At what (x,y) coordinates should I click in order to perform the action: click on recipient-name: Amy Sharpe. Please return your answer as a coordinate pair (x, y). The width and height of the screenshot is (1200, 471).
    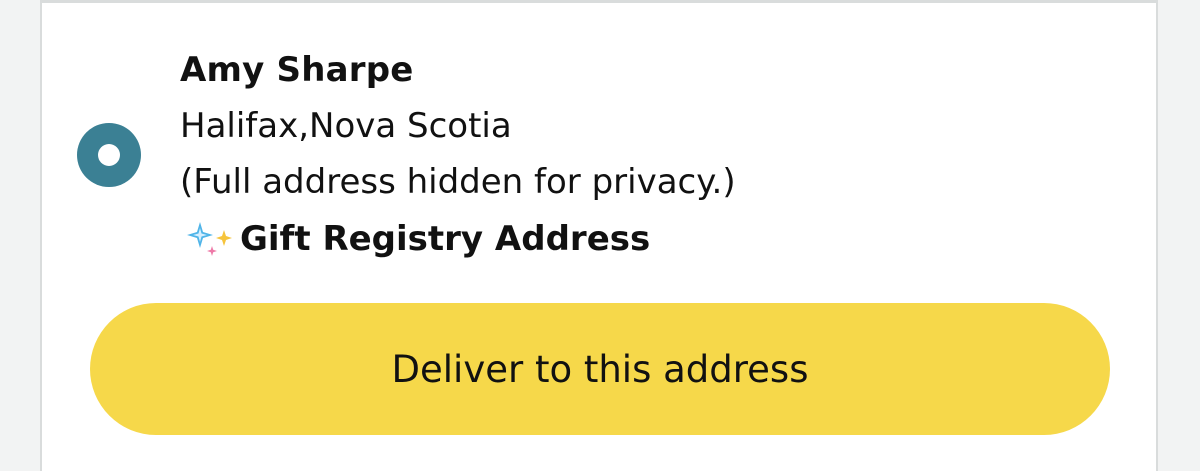
    Looking at the image, I should click on (297, 70).